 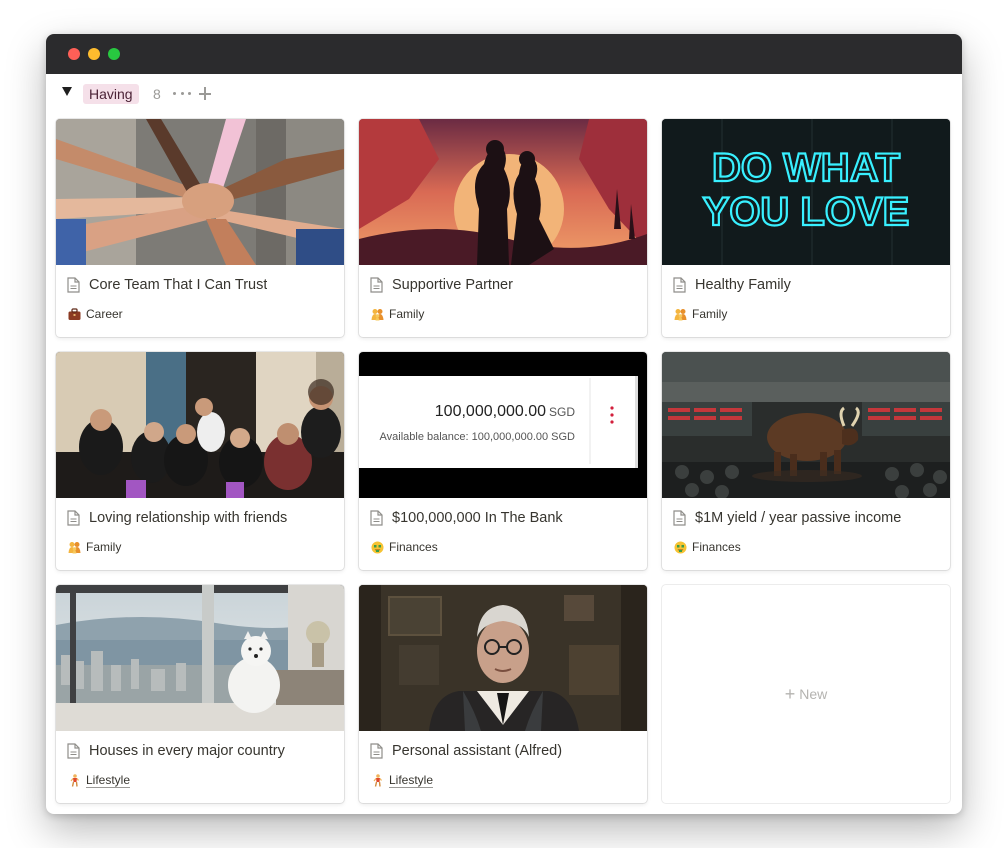 What do you see at coordinates (478, 437) in the screenshot?
I see `balance-caption: Available balance: 100,000,000.00 SGD` at bounding box center [478, 437].